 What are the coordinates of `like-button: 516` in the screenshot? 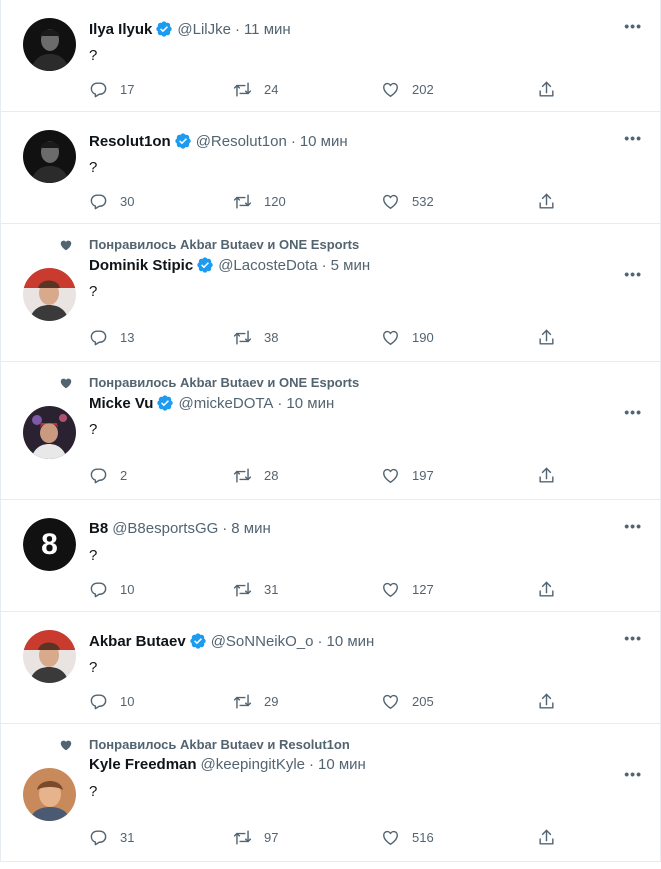 It's located at (407, 837).